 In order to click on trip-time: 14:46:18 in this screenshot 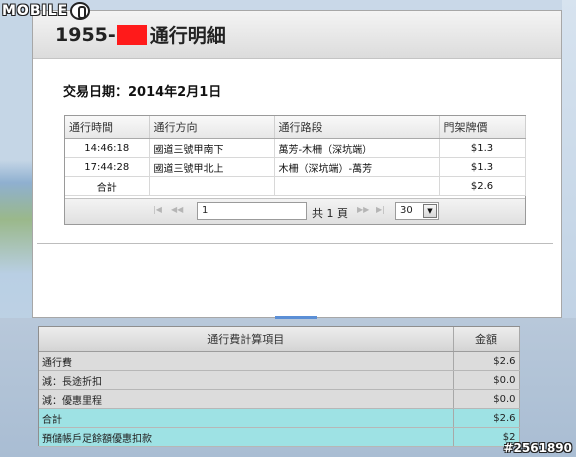, I will do `click(107, 148)`.